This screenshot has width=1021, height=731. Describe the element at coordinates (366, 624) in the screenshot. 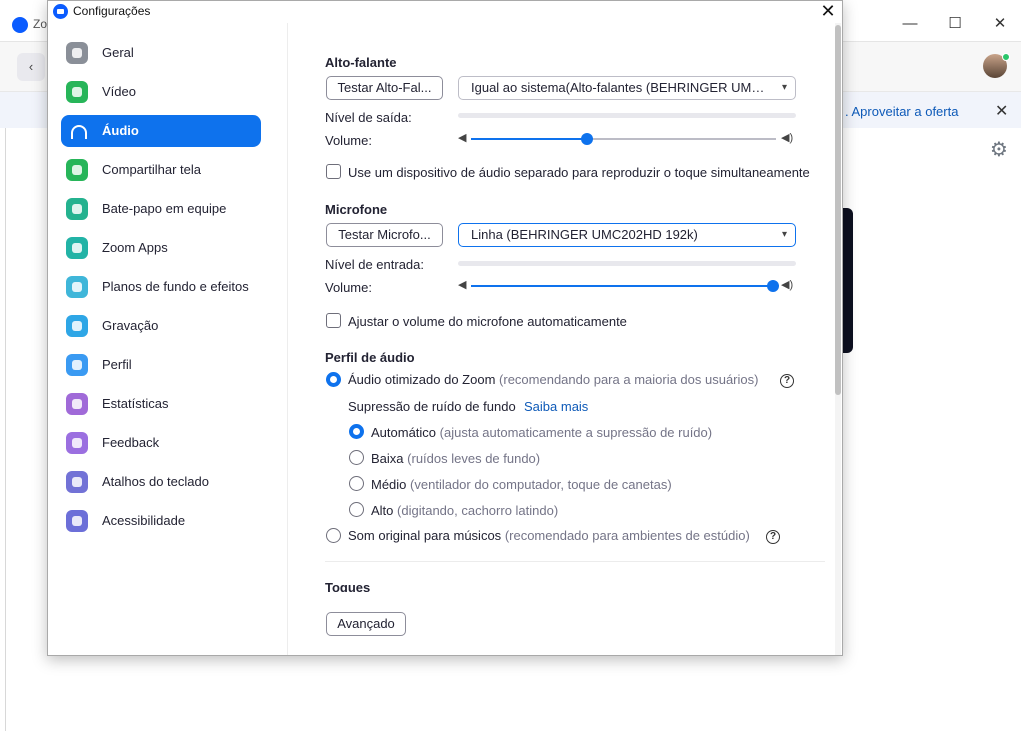

I see `advanced-button: Avançado` at that location.